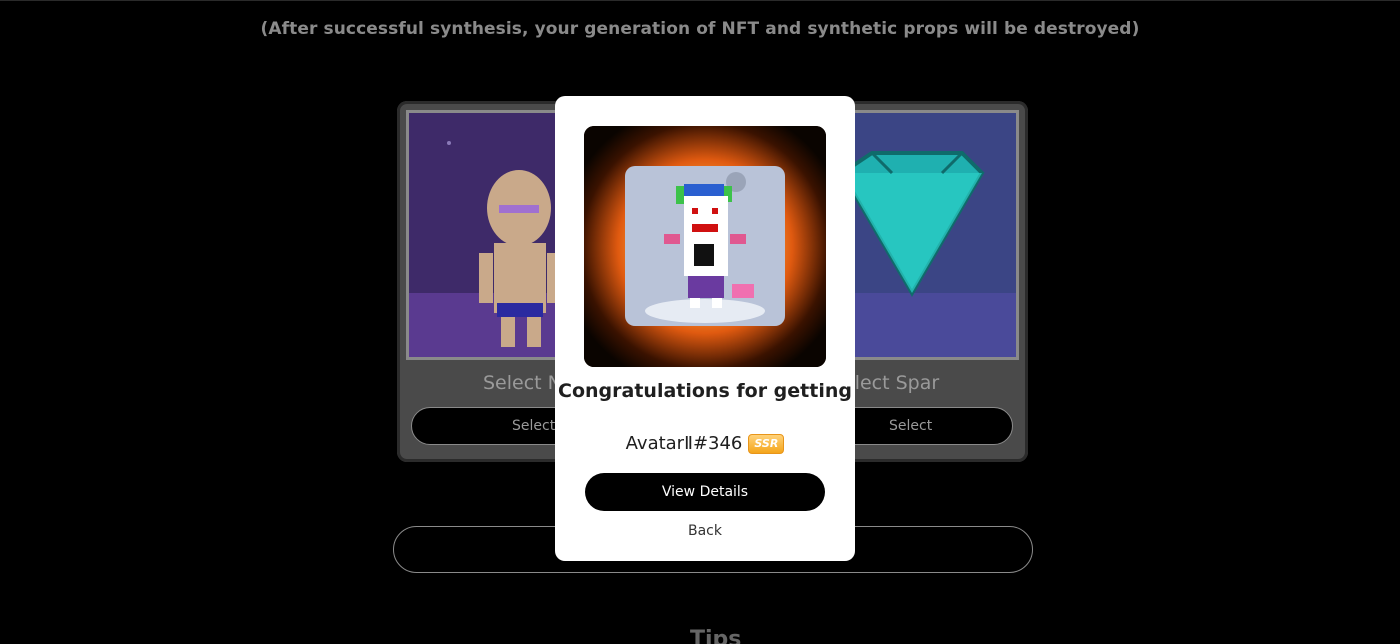 This screenshot has width=1400, height=644. What do you see at coordinates (684, 443) in the screenshot?
I see `reward-name: AvatarⅡ#346` at bounding box center [684, 443].